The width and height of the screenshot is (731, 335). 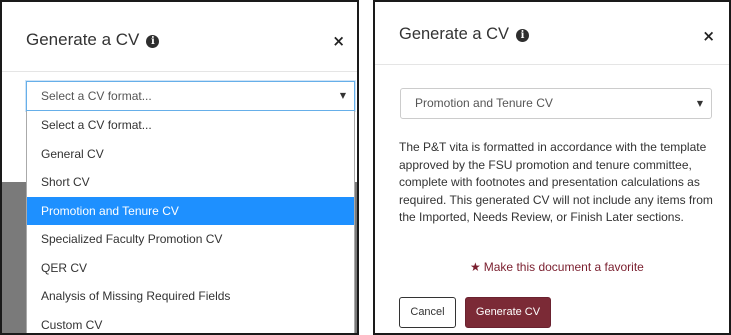 I want to click on cv-format-select-value: Promotion and Tenure CV, so click(x=484, y=103).